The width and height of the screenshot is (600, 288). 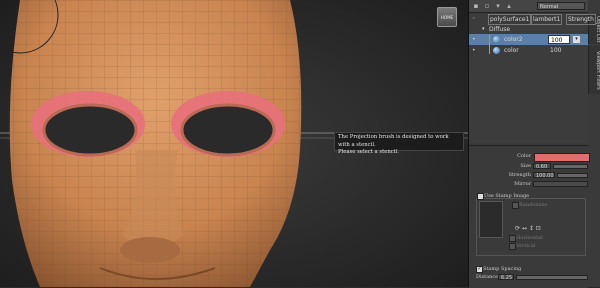 What do you see at coordinates (489, 44) in the screenshot?
I see `hierarchy-line` at bounding box center [489, 44].